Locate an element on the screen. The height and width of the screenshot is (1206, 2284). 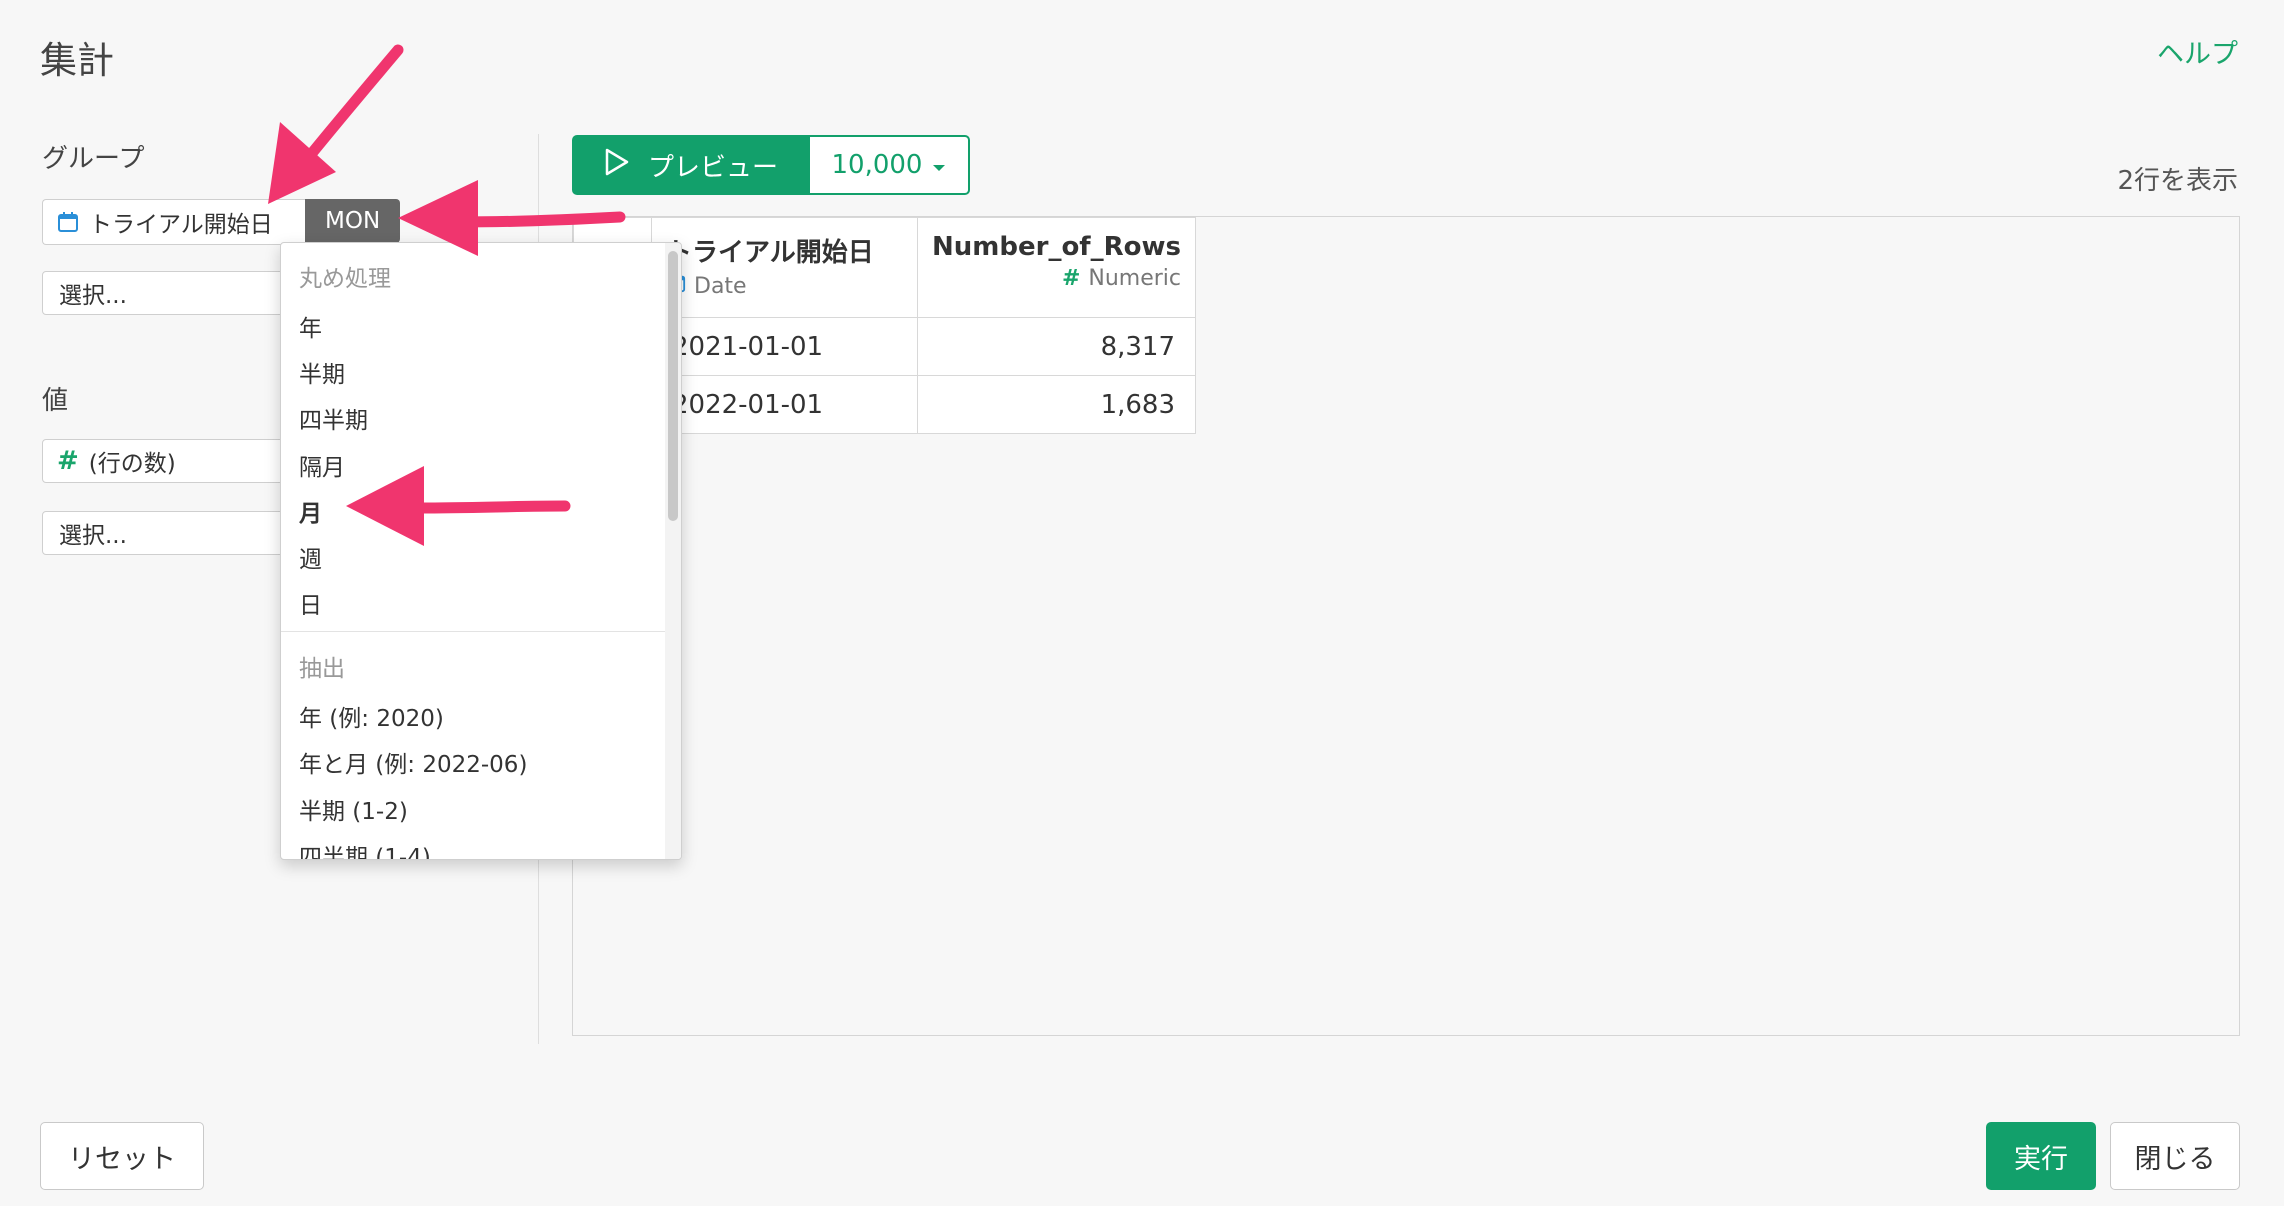
menu-item-year: 年 is located at coordinates (310, 326).